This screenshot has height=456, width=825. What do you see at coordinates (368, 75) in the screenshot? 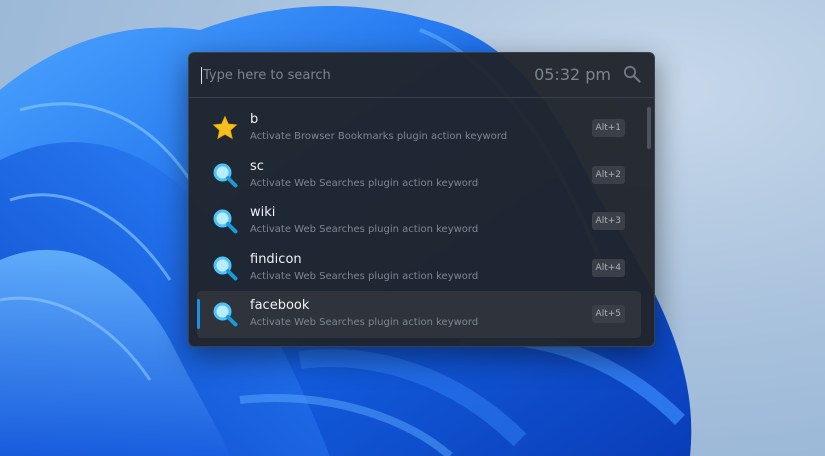
I see `search-input` at bounding box center [368, 75].